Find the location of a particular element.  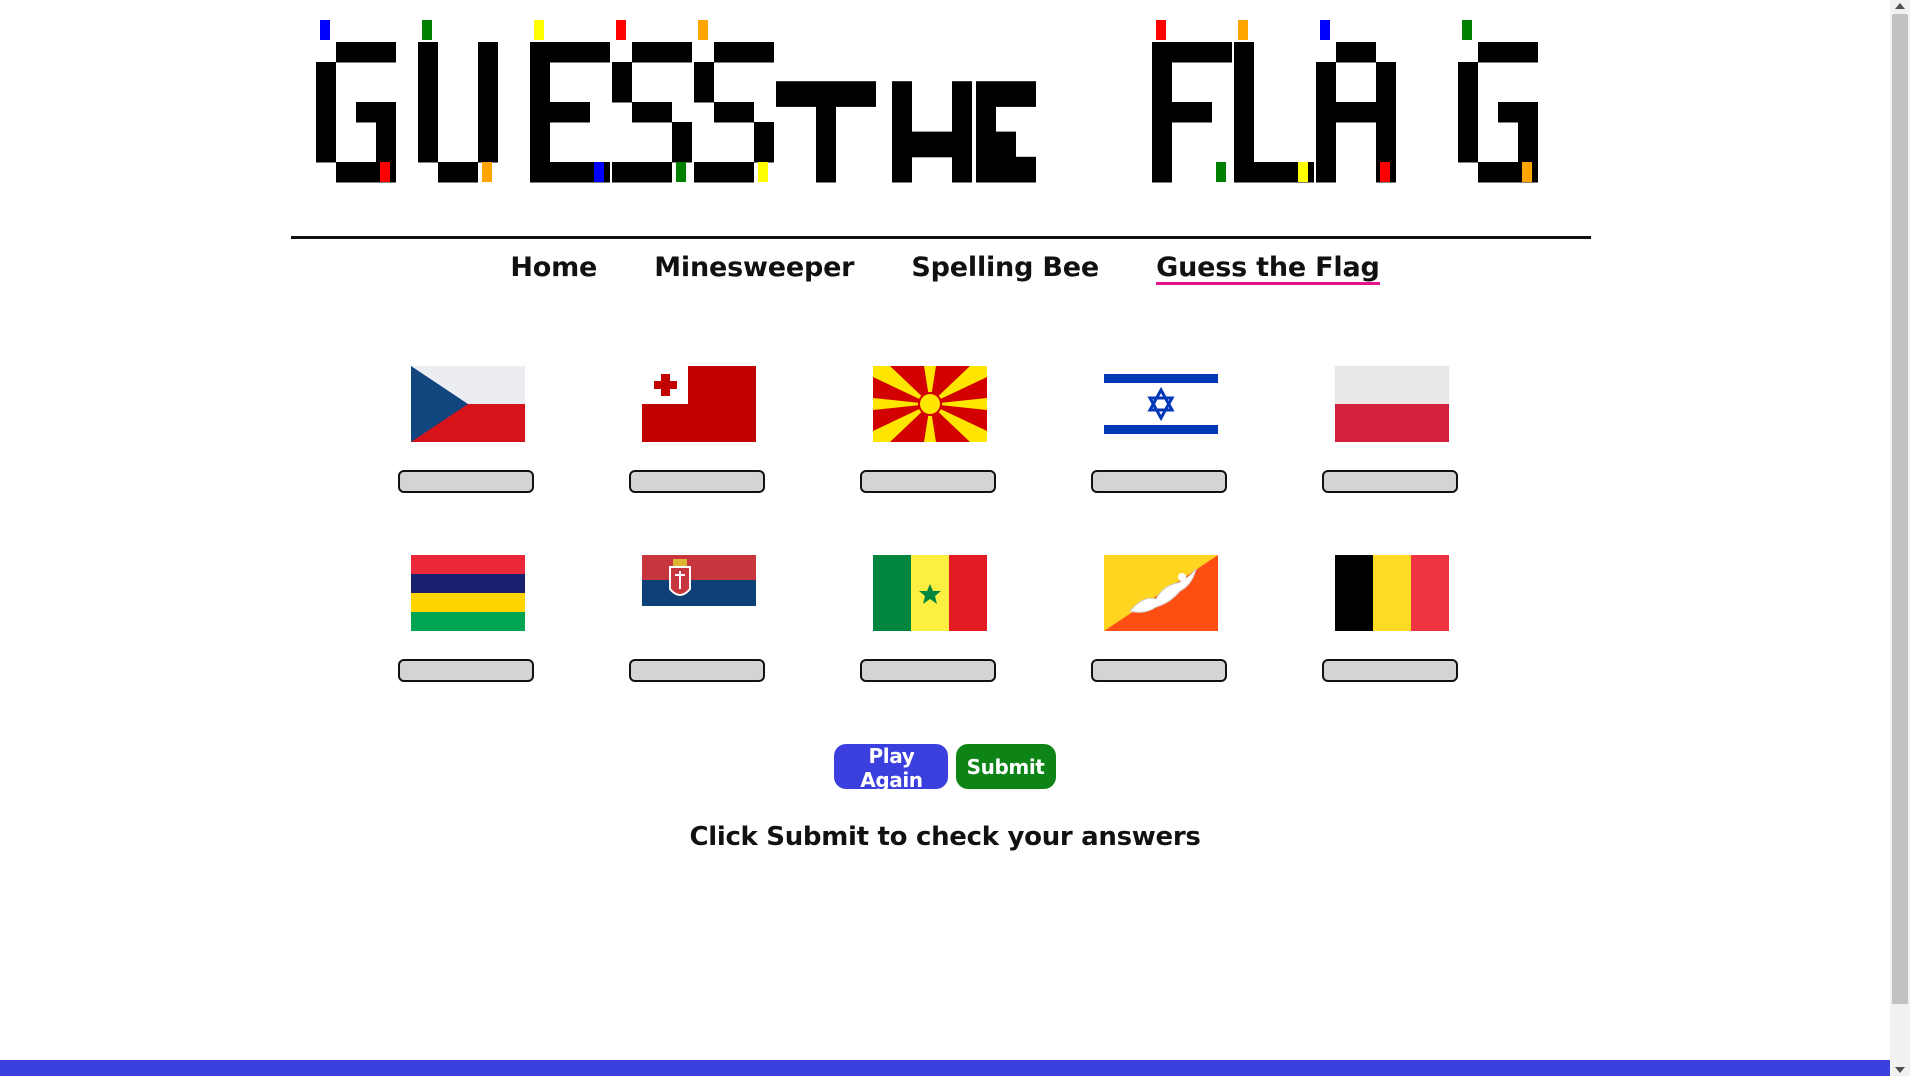

bhutan-flag-icon is located at coordinates (1161, 593).